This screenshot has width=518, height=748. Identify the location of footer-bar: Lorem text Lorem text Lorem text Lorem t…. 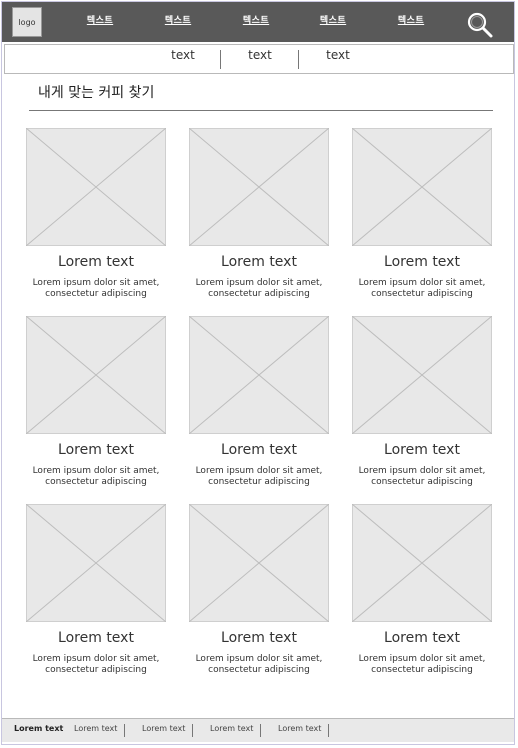
(258, 730).